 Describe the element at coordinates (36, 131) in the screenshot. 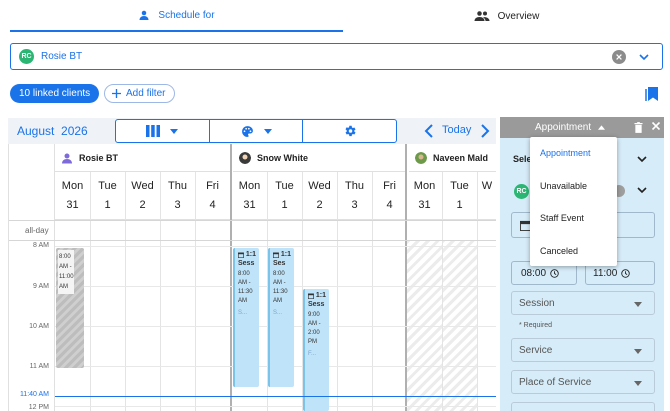

I see `month-name: August` at that location.